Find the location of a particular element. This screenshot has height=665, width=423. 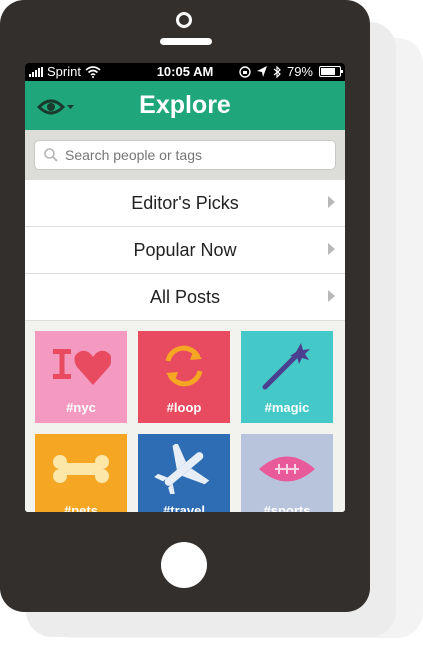

tag-tile-sports: #sports is located at coordinates (287, 473).